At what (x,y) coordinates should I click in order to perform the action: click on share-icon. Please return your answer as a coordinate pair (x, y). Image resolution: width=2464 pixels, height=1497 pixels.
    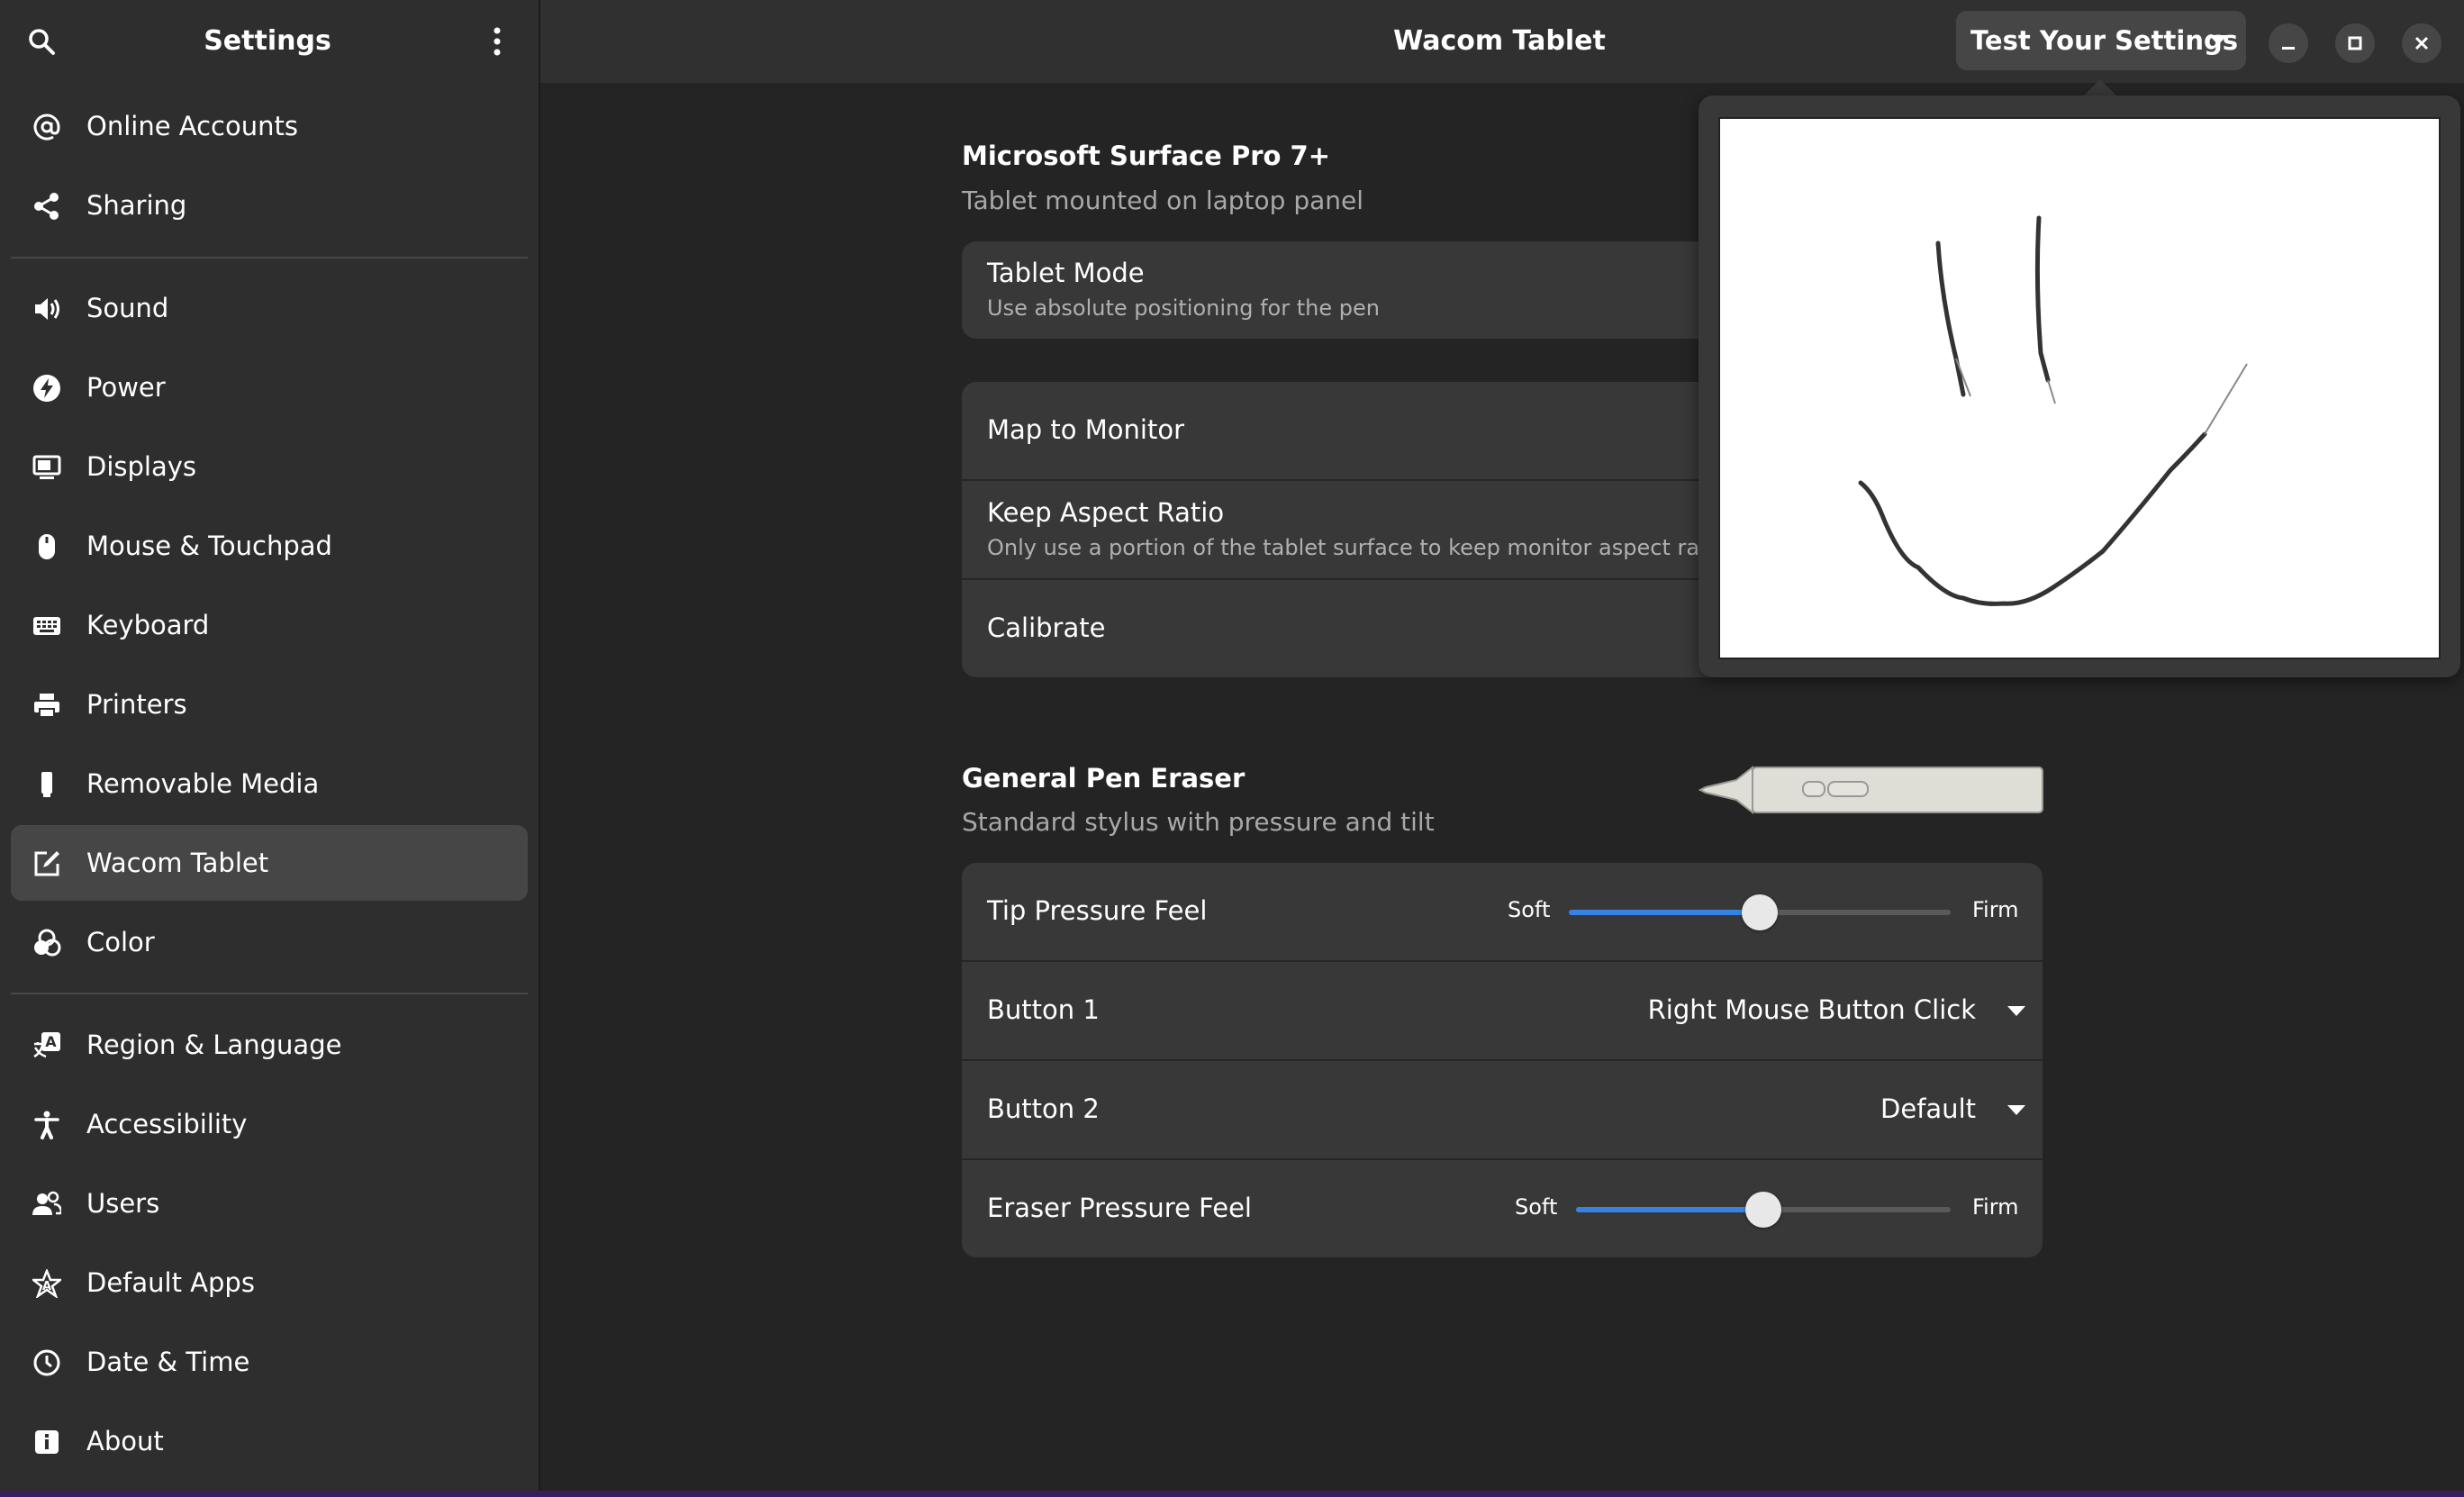
    Looking at the image, I should click on (46, 207).